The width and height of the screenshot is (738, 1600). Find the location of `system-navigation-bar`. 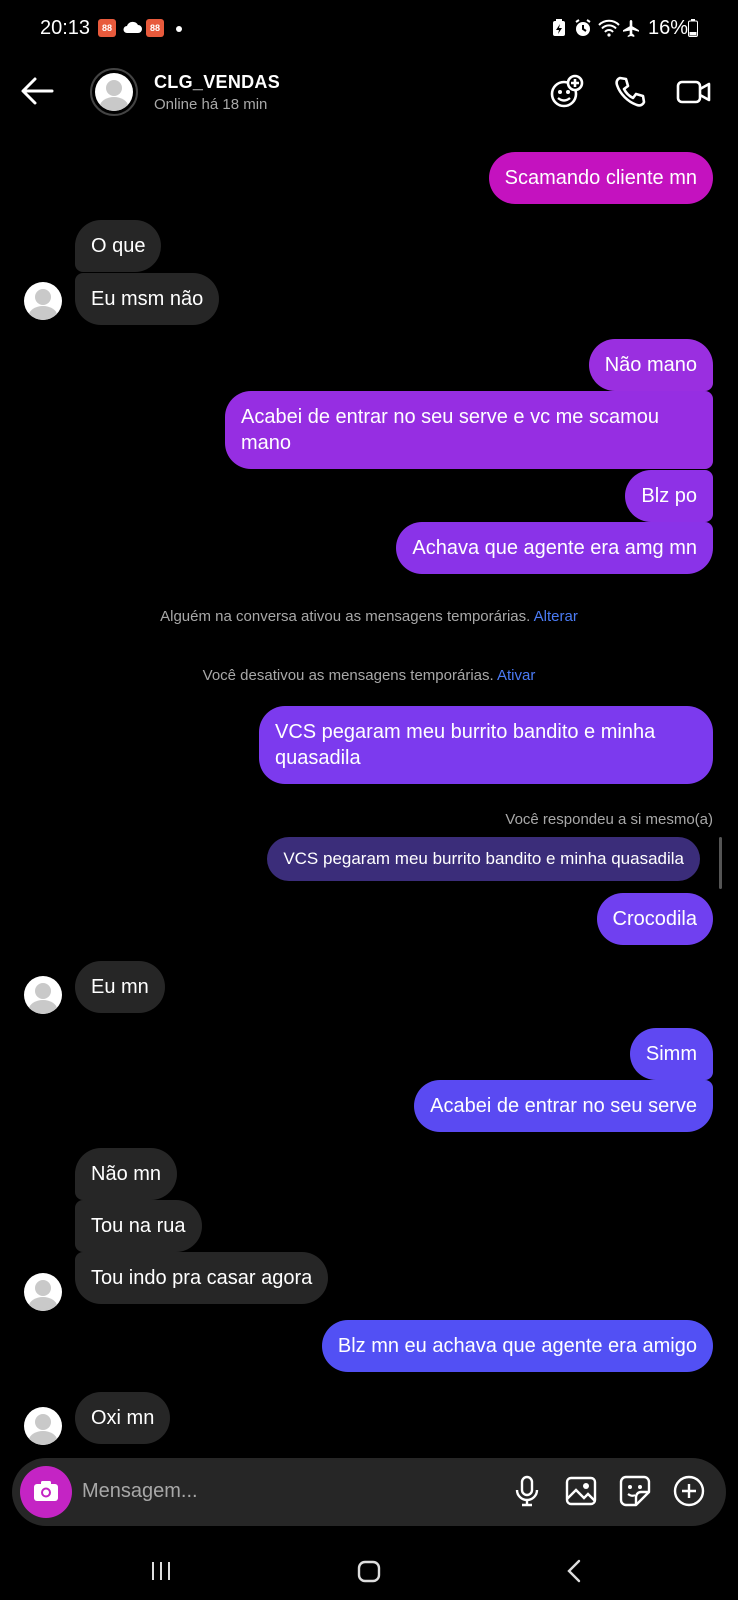

system-navigation-bar is located at coordinates (369, 1570).